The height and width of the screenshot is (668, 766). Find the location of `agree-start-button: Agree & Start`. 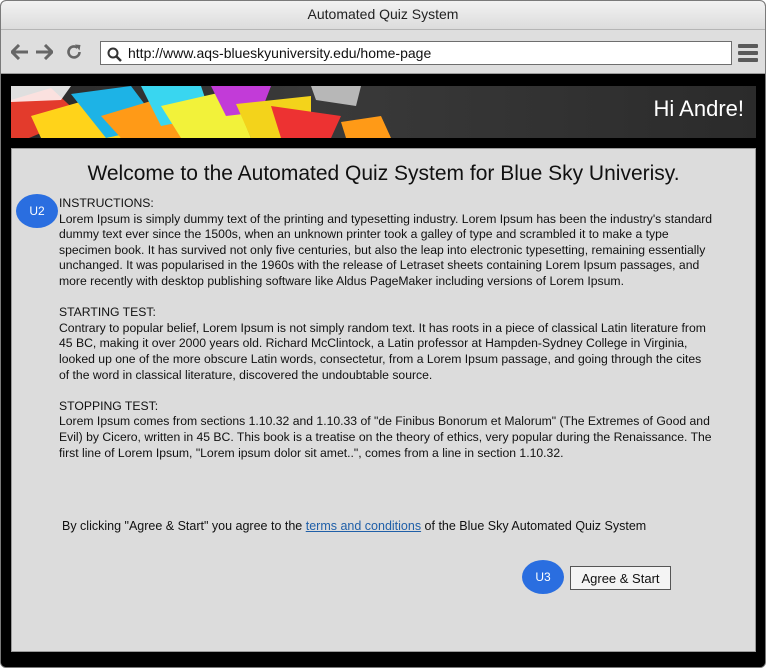

agree-start-button: Agree & Start is located at coordinates (620, 578).